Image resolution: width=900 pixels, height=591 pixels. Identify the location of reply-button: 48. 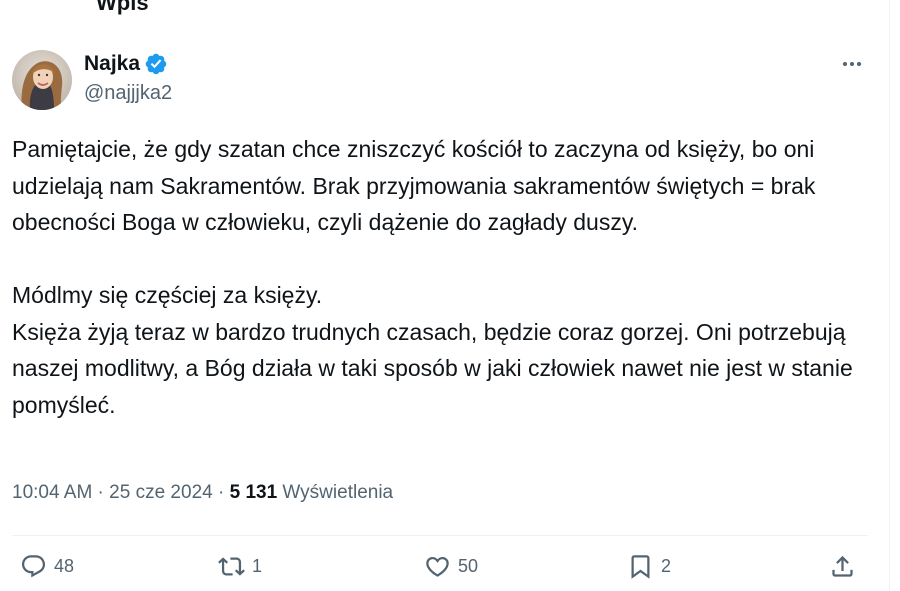
(47, 566).